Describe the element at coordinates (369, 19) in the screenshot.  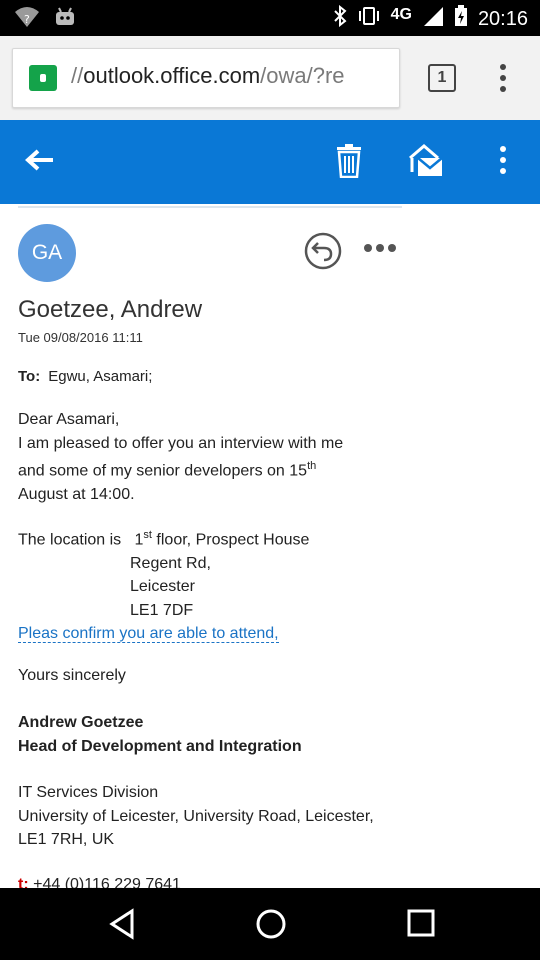
I see `vibrate-icon` at that location.